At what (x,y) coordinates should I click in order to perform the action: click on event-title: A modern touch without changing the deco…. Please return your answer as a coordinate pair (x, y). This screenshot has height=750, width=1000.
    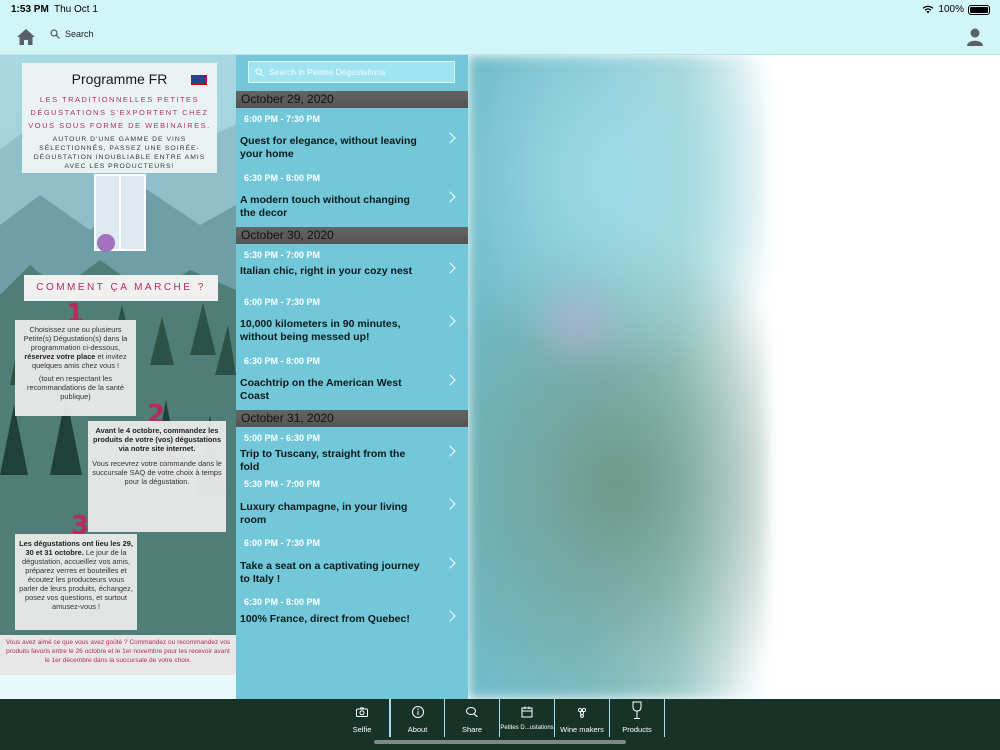
    Looking at the image, I should click on (325, 206).